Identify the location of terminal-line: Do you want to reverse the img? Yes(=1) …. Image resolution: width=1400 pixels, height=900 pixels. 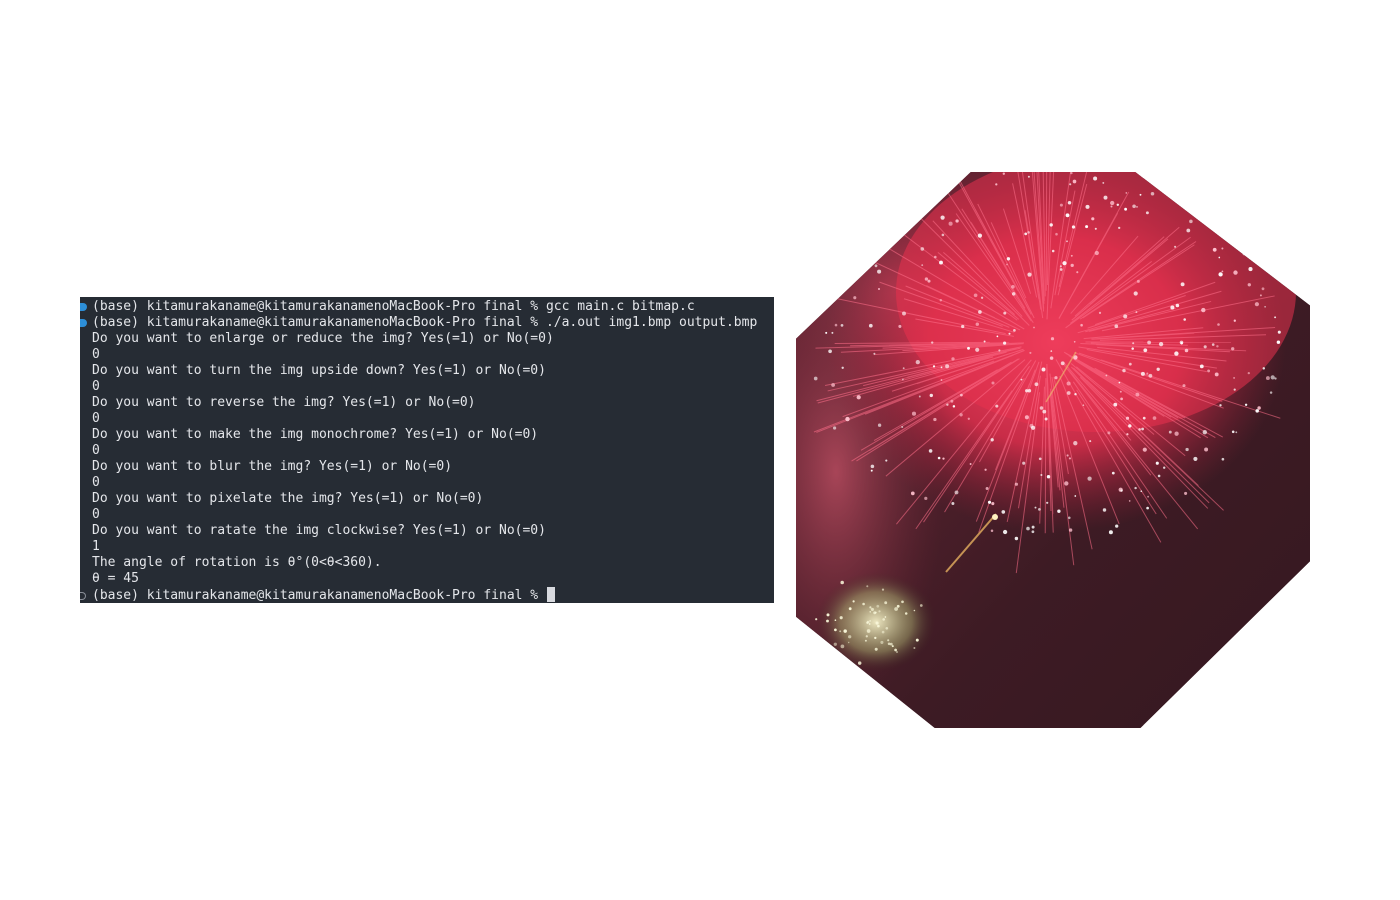
(427, 403).